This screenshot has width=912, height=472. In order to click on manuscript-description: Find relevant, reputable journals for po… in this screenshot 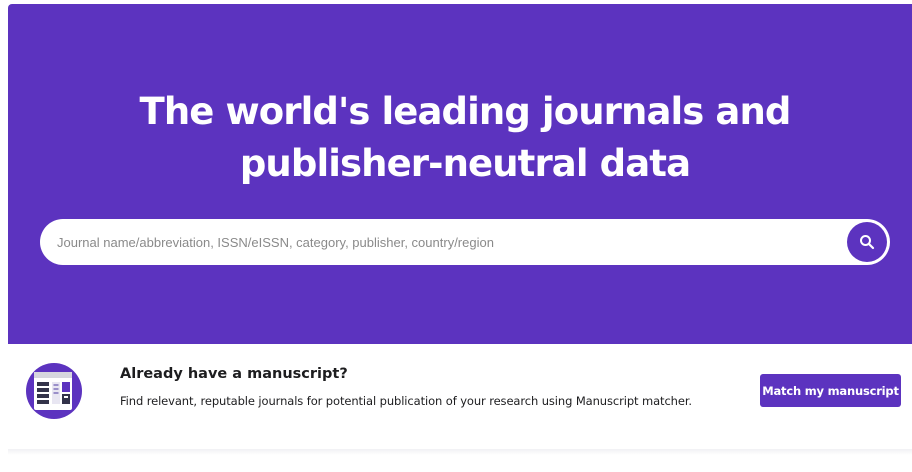, I will do `click(406, 401)`.